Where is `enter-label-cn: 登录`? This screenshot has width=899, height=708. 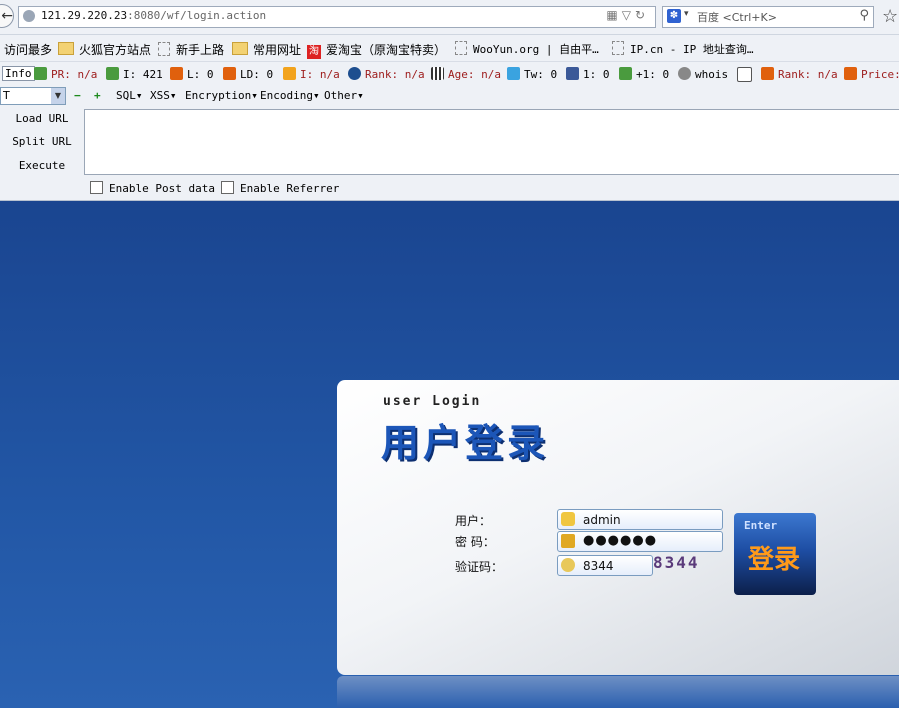 enter-label-cn: 登录 is located at coordinates (774, 560).